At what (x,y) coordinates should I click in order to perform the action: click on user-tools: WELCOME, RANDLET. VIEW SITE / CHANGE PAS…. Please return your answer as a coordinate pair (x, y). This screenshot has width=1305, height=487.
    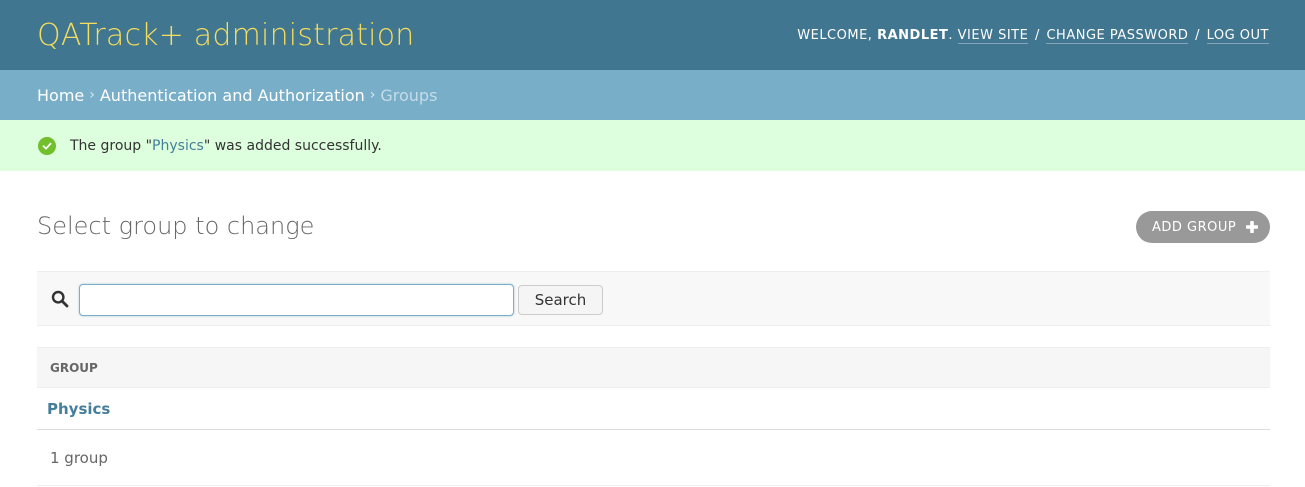
    Looking at the image, I should click on (1033, 35).